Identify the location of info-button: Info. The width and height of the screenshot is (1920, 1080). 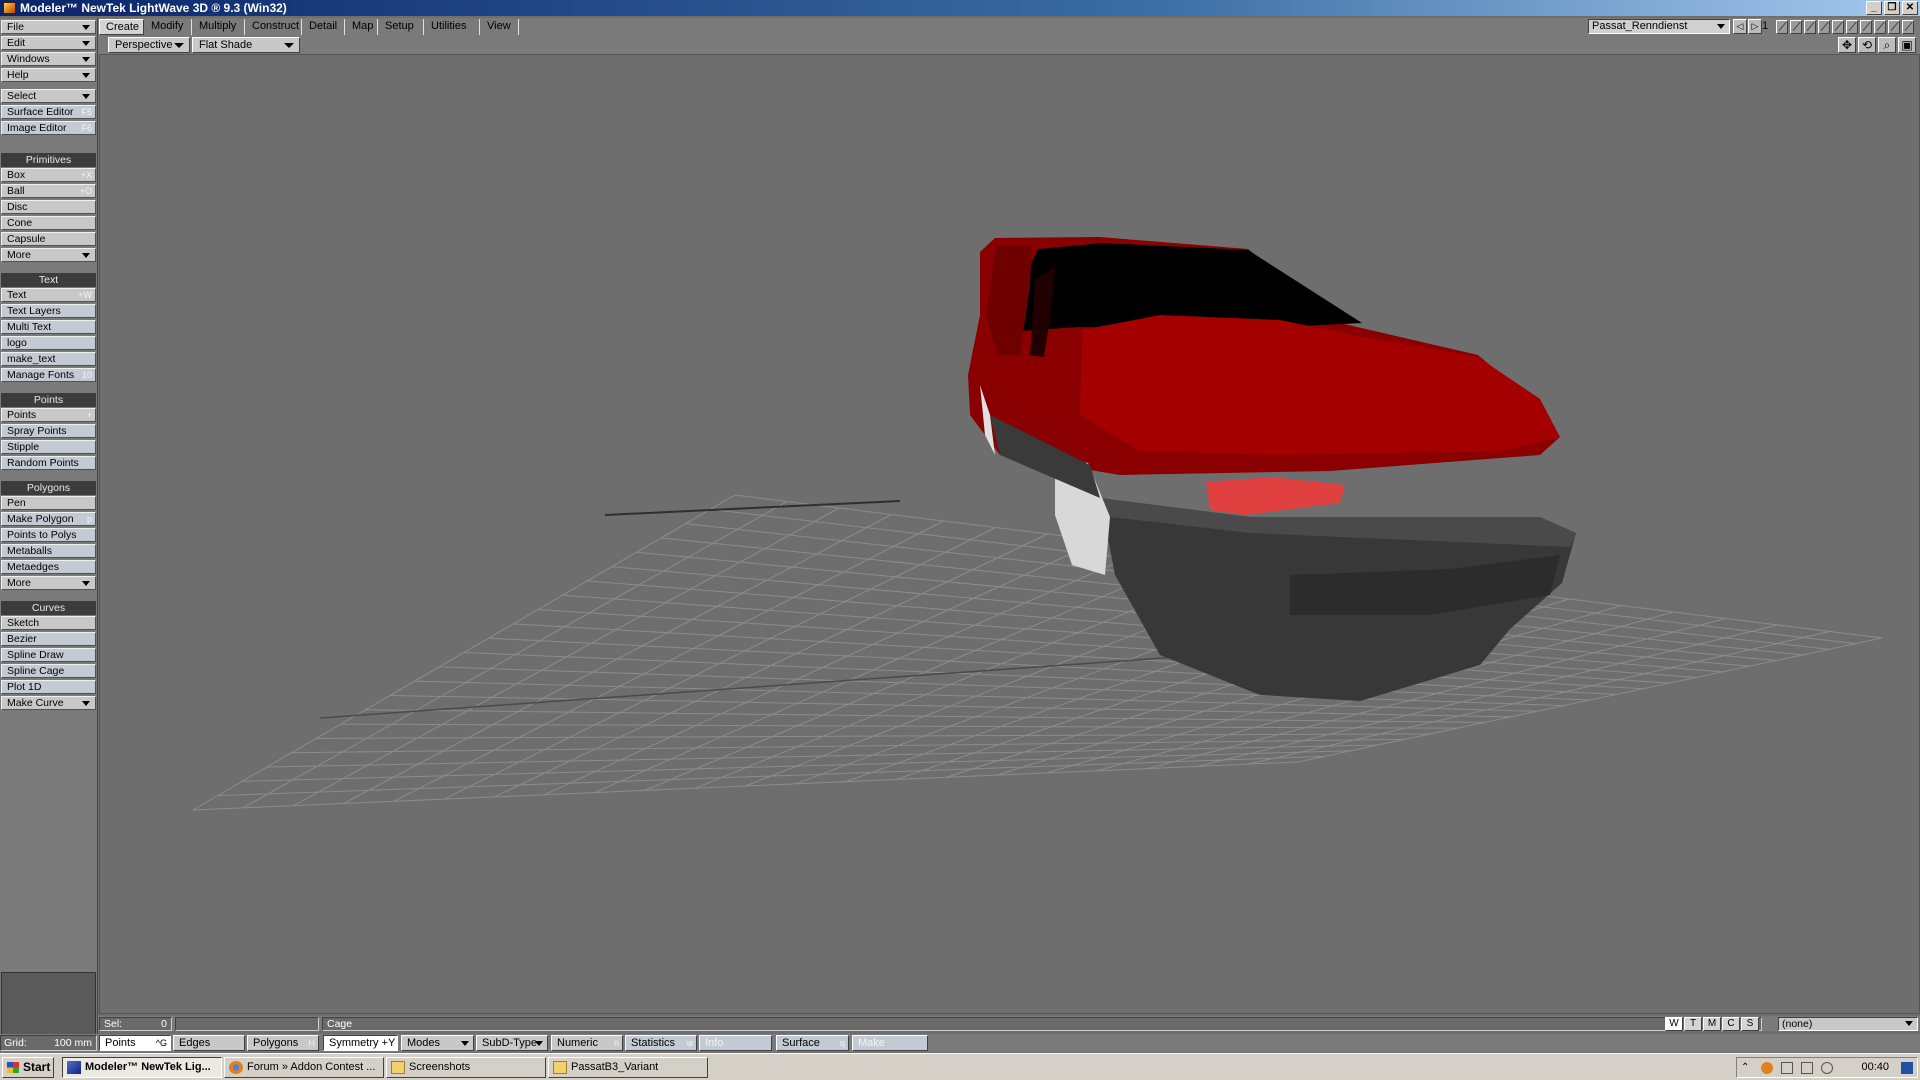
(735, 1043).